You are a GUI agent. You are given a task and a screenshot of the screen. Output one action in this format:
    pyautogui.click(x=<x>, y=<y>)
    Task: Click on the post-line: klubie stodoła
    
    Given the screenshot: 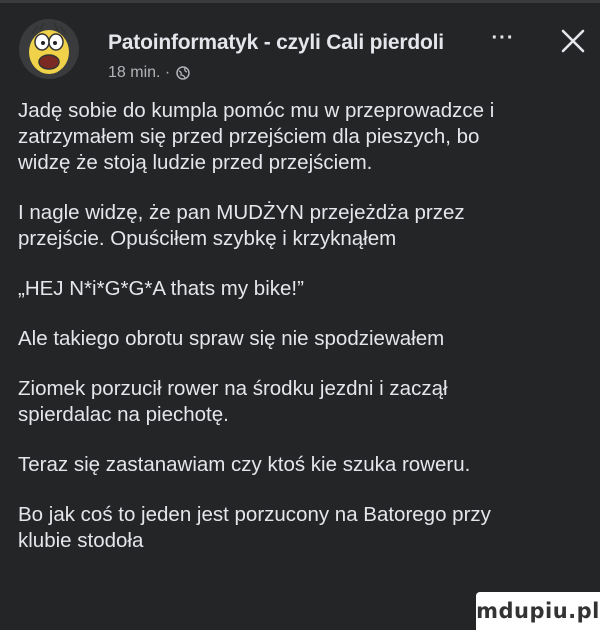 What is the action you would take?
    pyautogui.click(x=81, y=540)
    